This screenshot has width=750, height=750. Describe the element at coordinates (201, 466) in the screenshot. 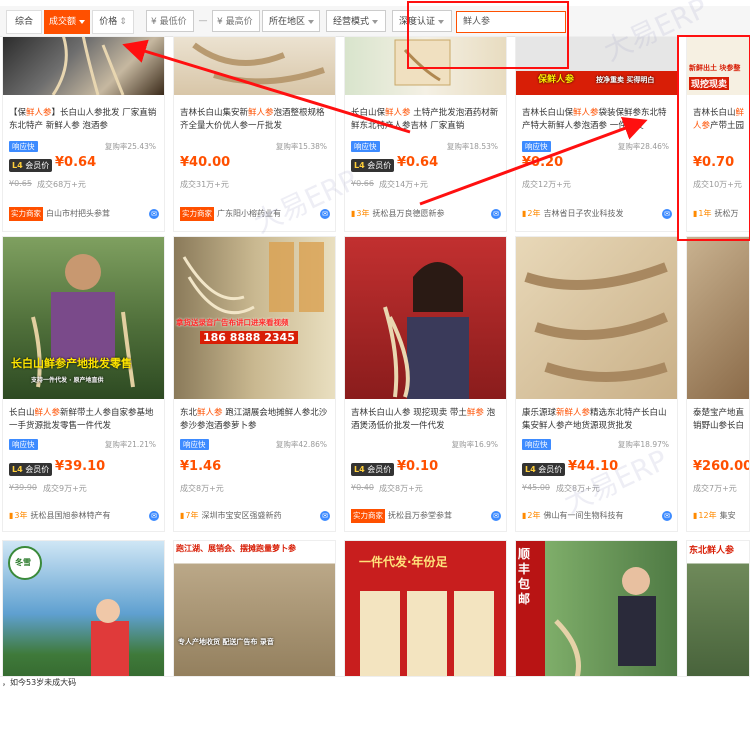

I see `product-price: ¥1.46` at that location.